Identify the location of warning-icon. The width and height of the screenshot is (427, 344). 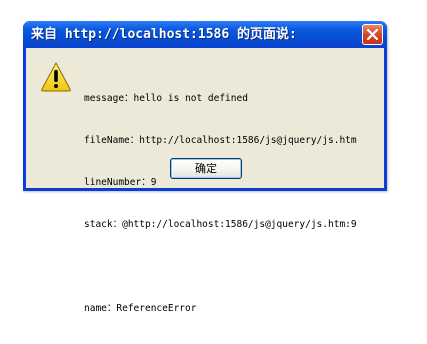
(56, 76).